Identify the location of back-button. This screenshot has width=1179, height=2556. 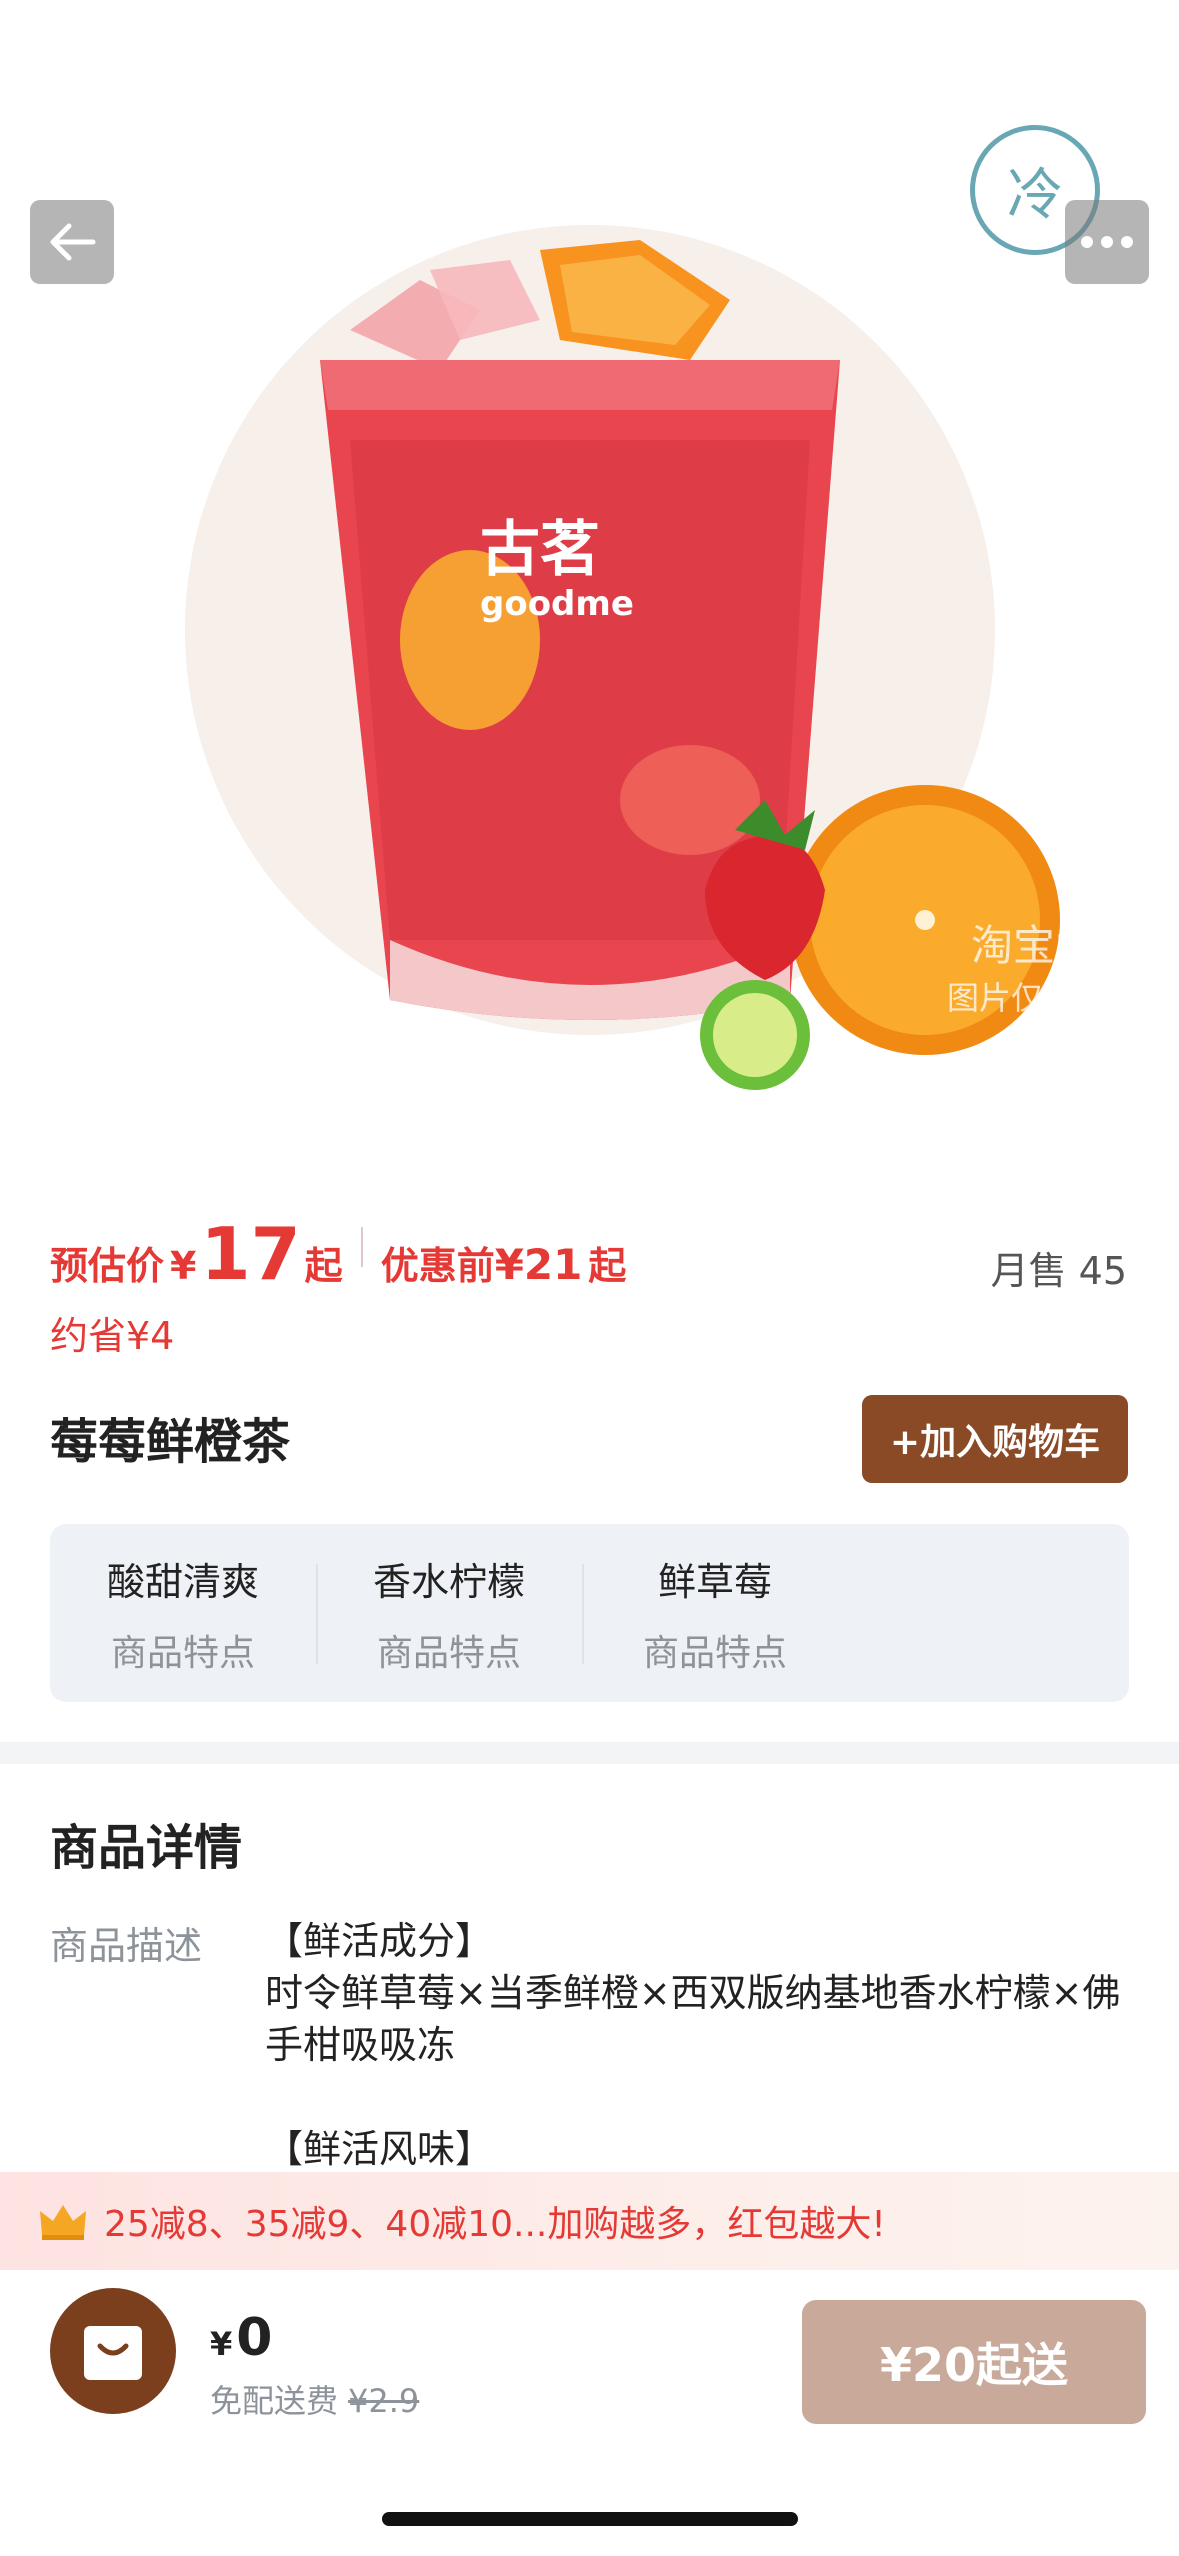
(72, 242).